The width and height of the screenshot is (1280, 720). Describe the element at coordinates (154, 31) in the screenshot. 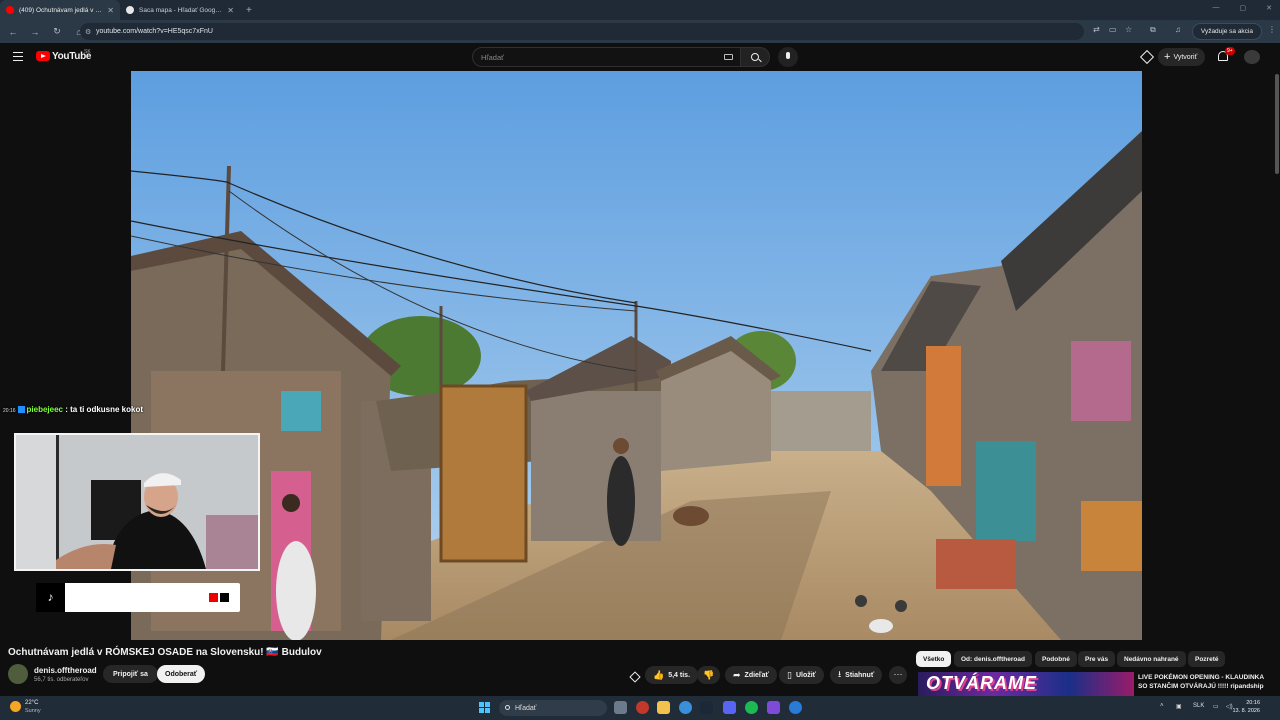

I see `url-text: youtube.com/watch?v=HE5qsc7xFnU` at that location.